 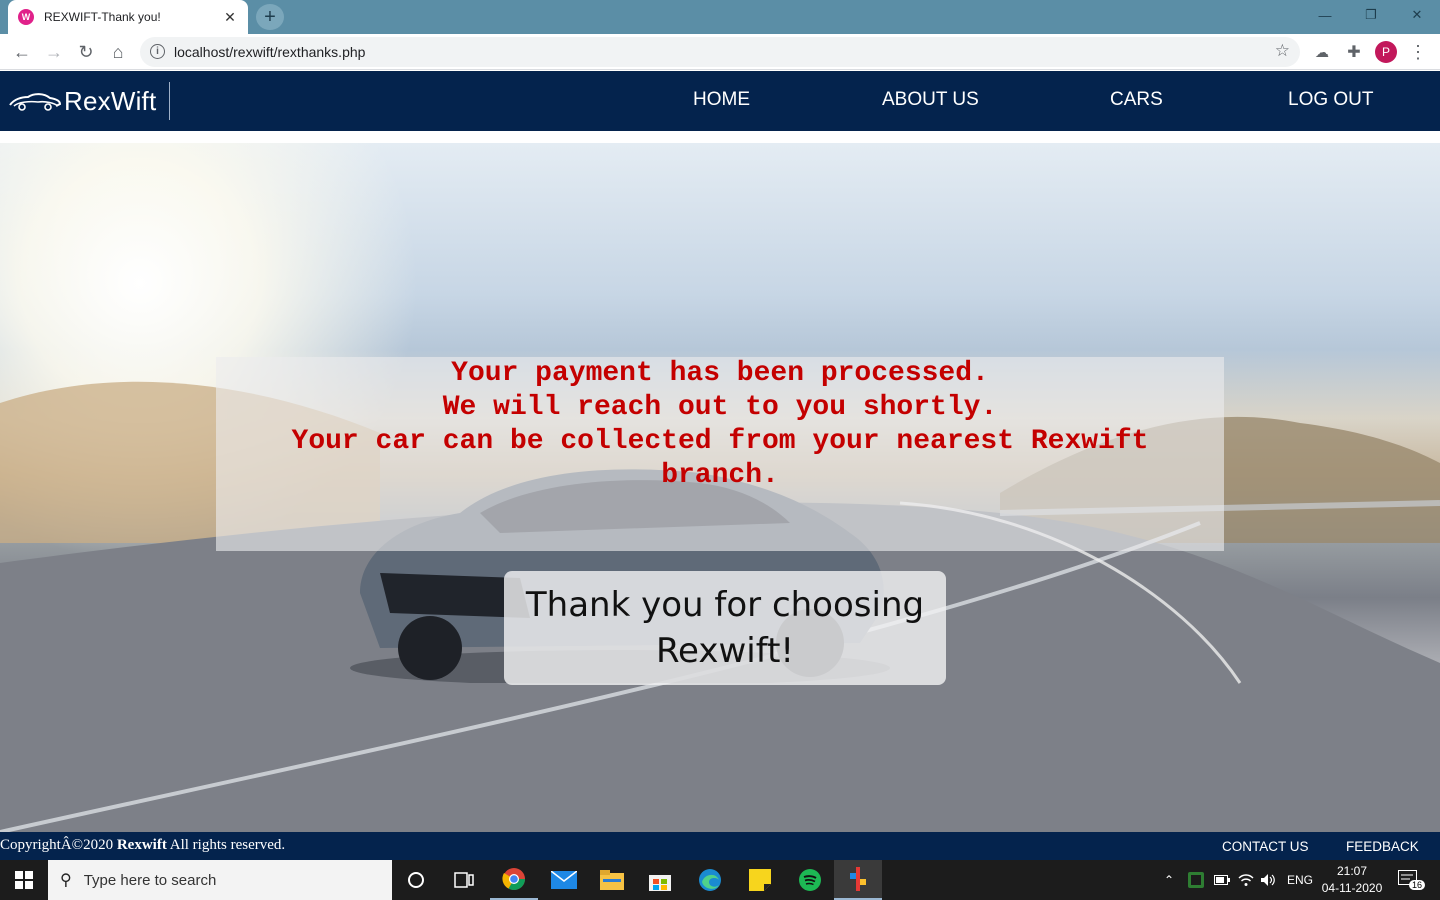 I want to click on mail-taskbar-icon, so click(x=564, y=880).